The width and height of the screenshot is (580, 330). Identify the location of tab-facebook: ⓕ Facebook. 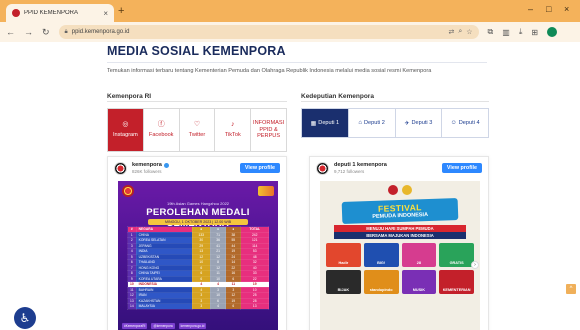
(161, 130).